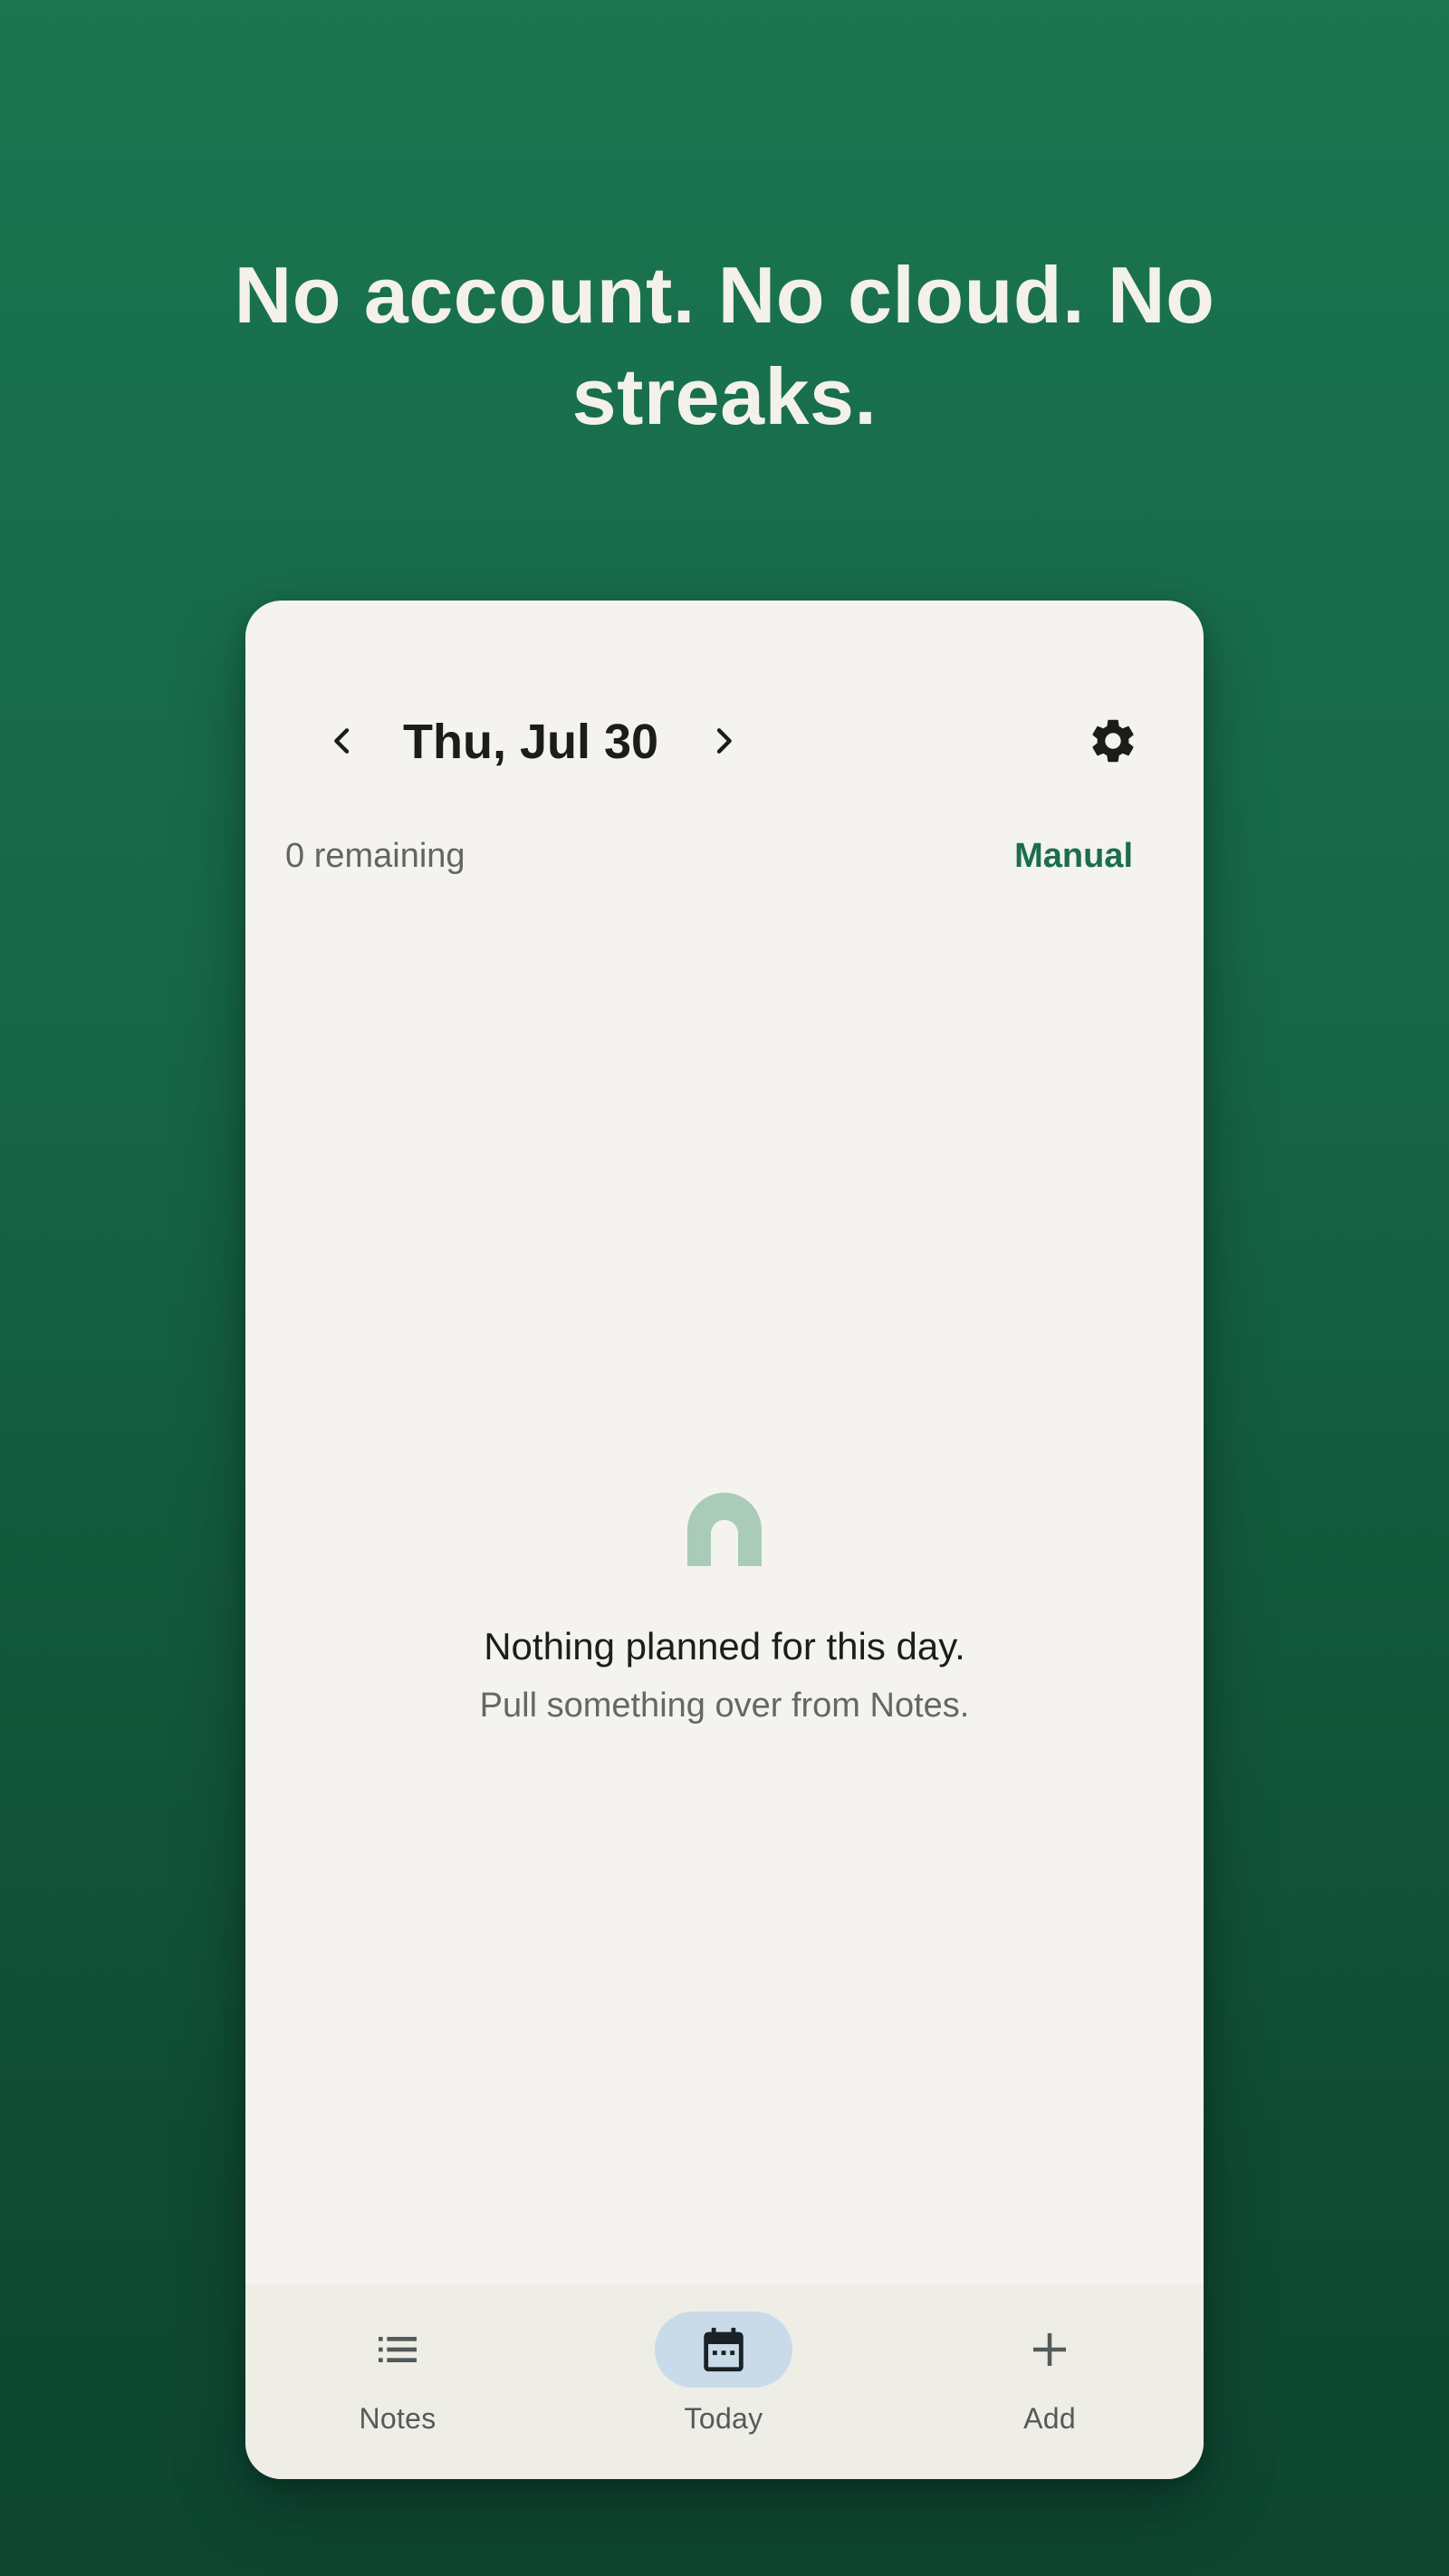  I want to click on tab-add-icon-container, so click(1049, 2350).